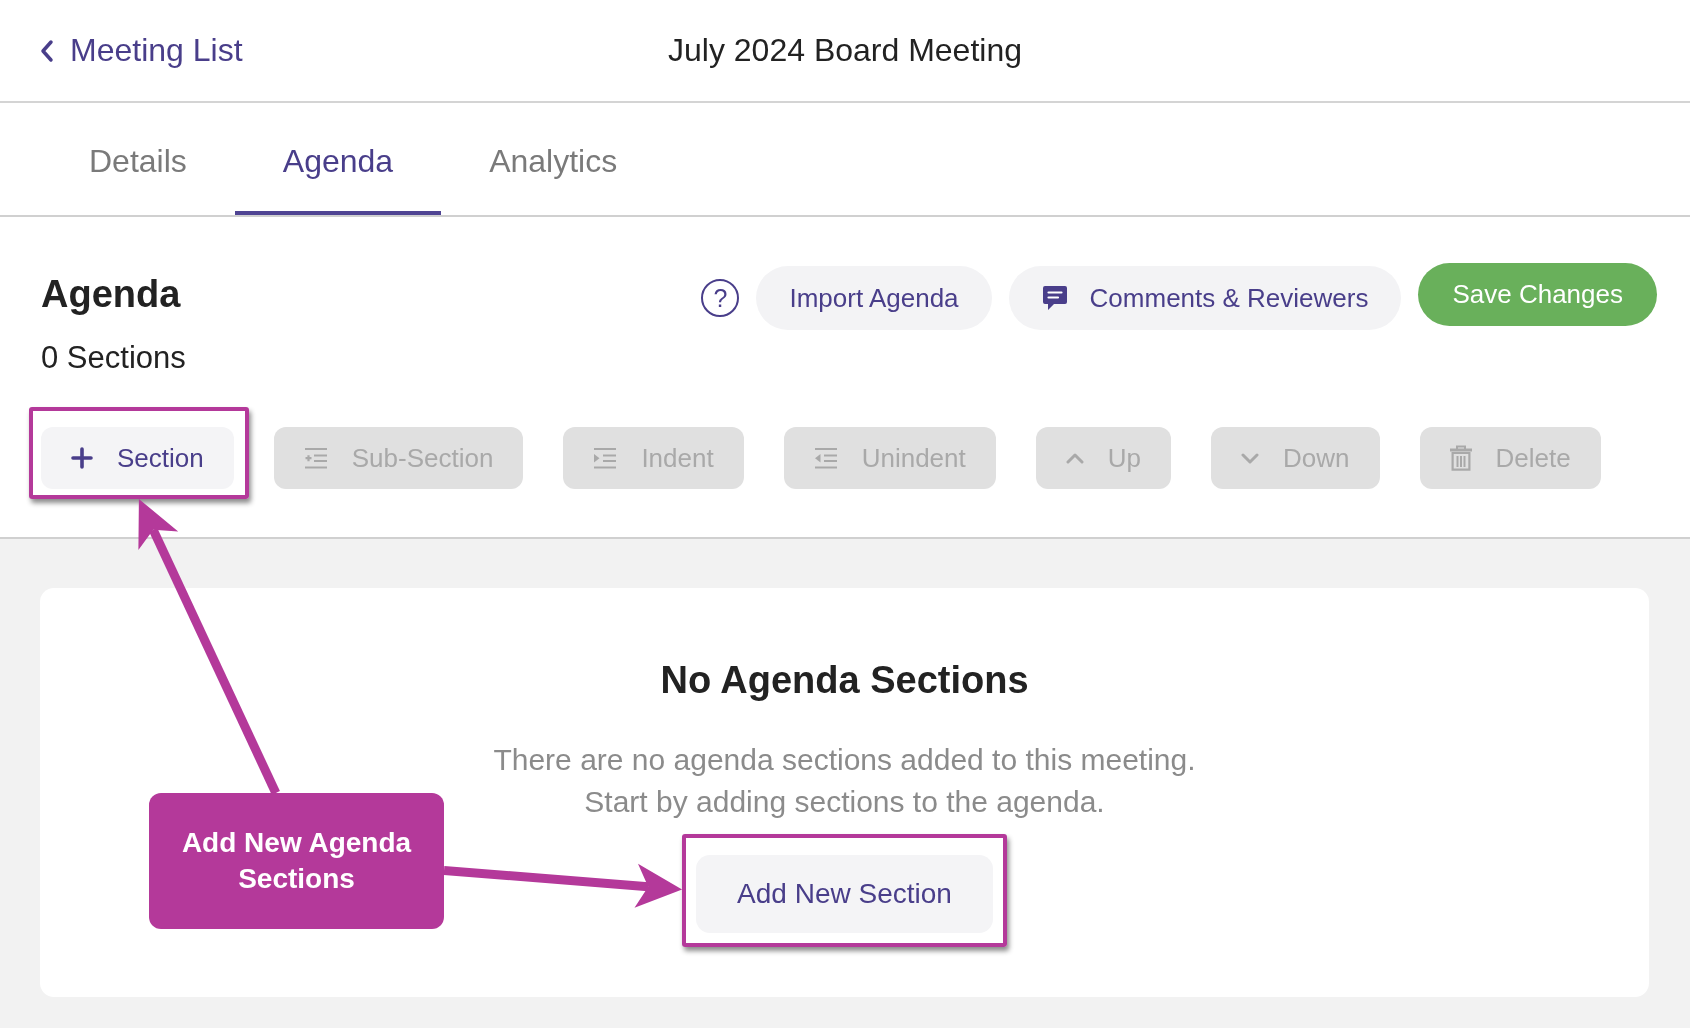 The width and height of the screenshot is (1690, 1028). What do you see at coordinates (296, 861) in the screenshot?
I see `annotation-callout: Add New Agenda Sections` at bounding box center [296, 861].